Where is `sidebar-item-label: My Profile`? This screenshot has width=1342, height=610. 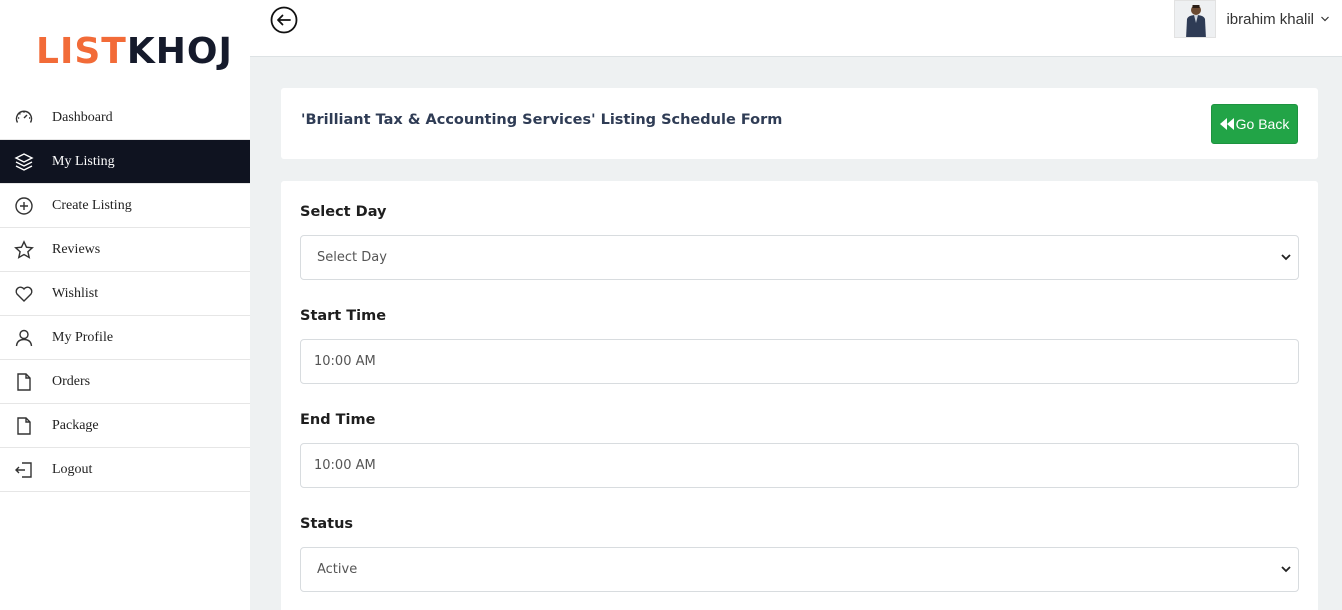 sidebar-item-label: My Profile is located at coordinates (83, 337).